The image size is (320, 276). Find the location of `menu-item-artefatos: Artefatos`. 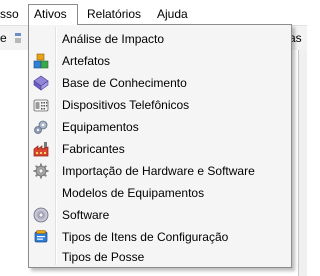

menu-item-artefatos: Artefatos is located at coordinates (160, 61).